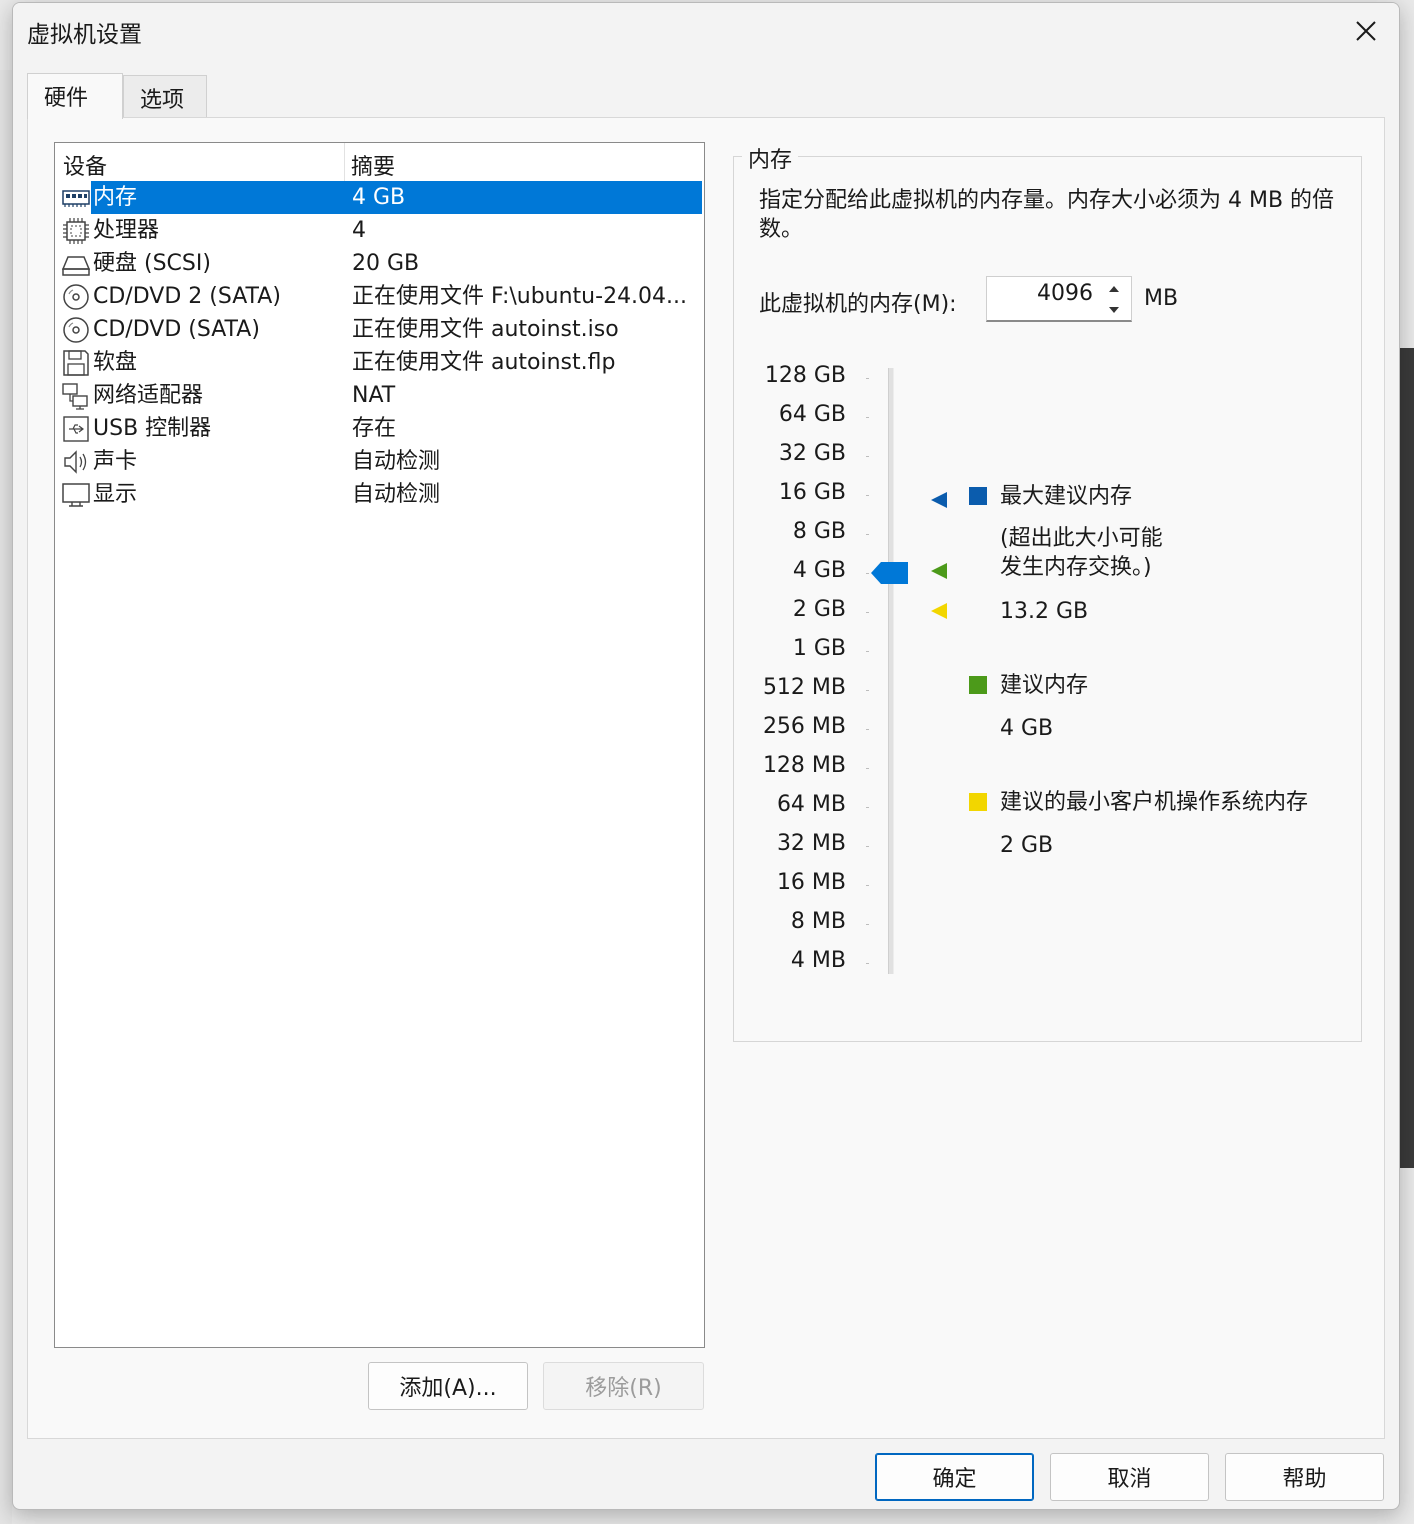  I want to click on device-row-network-adapter: 网络适配器 NAT, so click(379, 395).